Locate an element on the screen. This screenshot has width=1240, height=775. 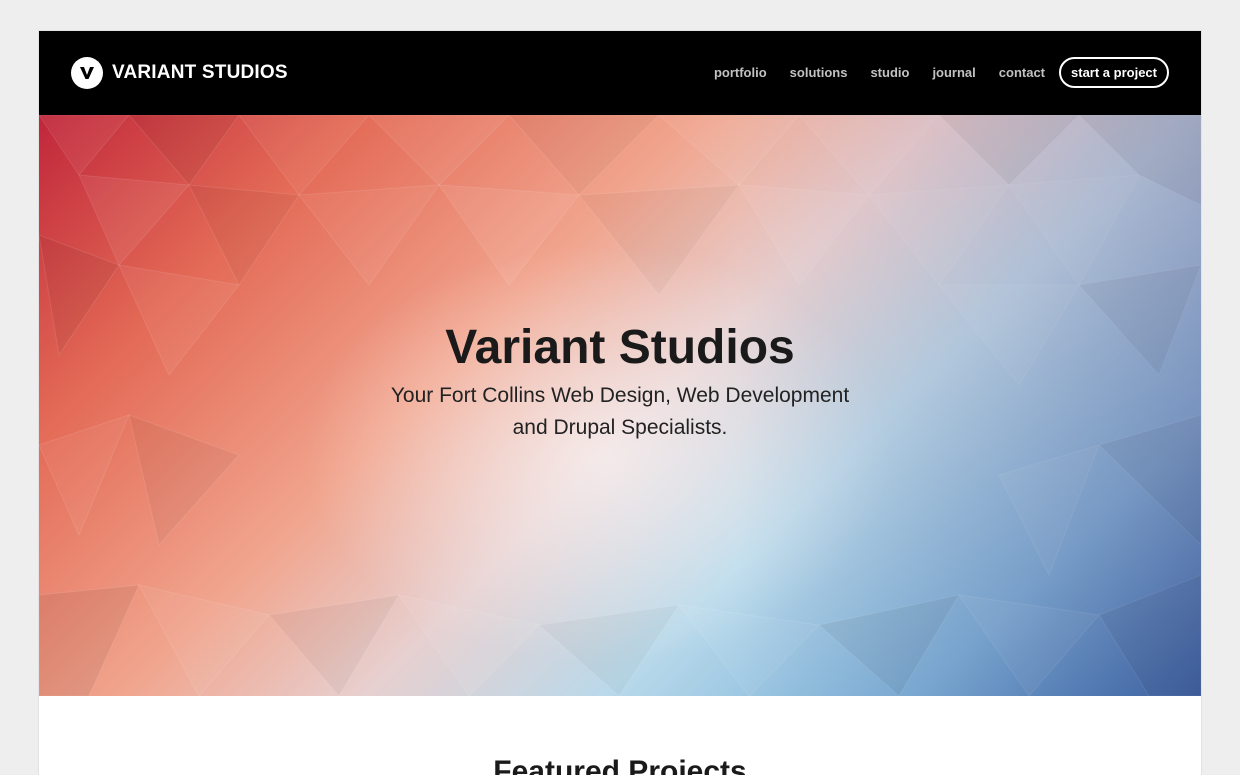
start-project-button: start a project is located at coordinates (1114, 72).